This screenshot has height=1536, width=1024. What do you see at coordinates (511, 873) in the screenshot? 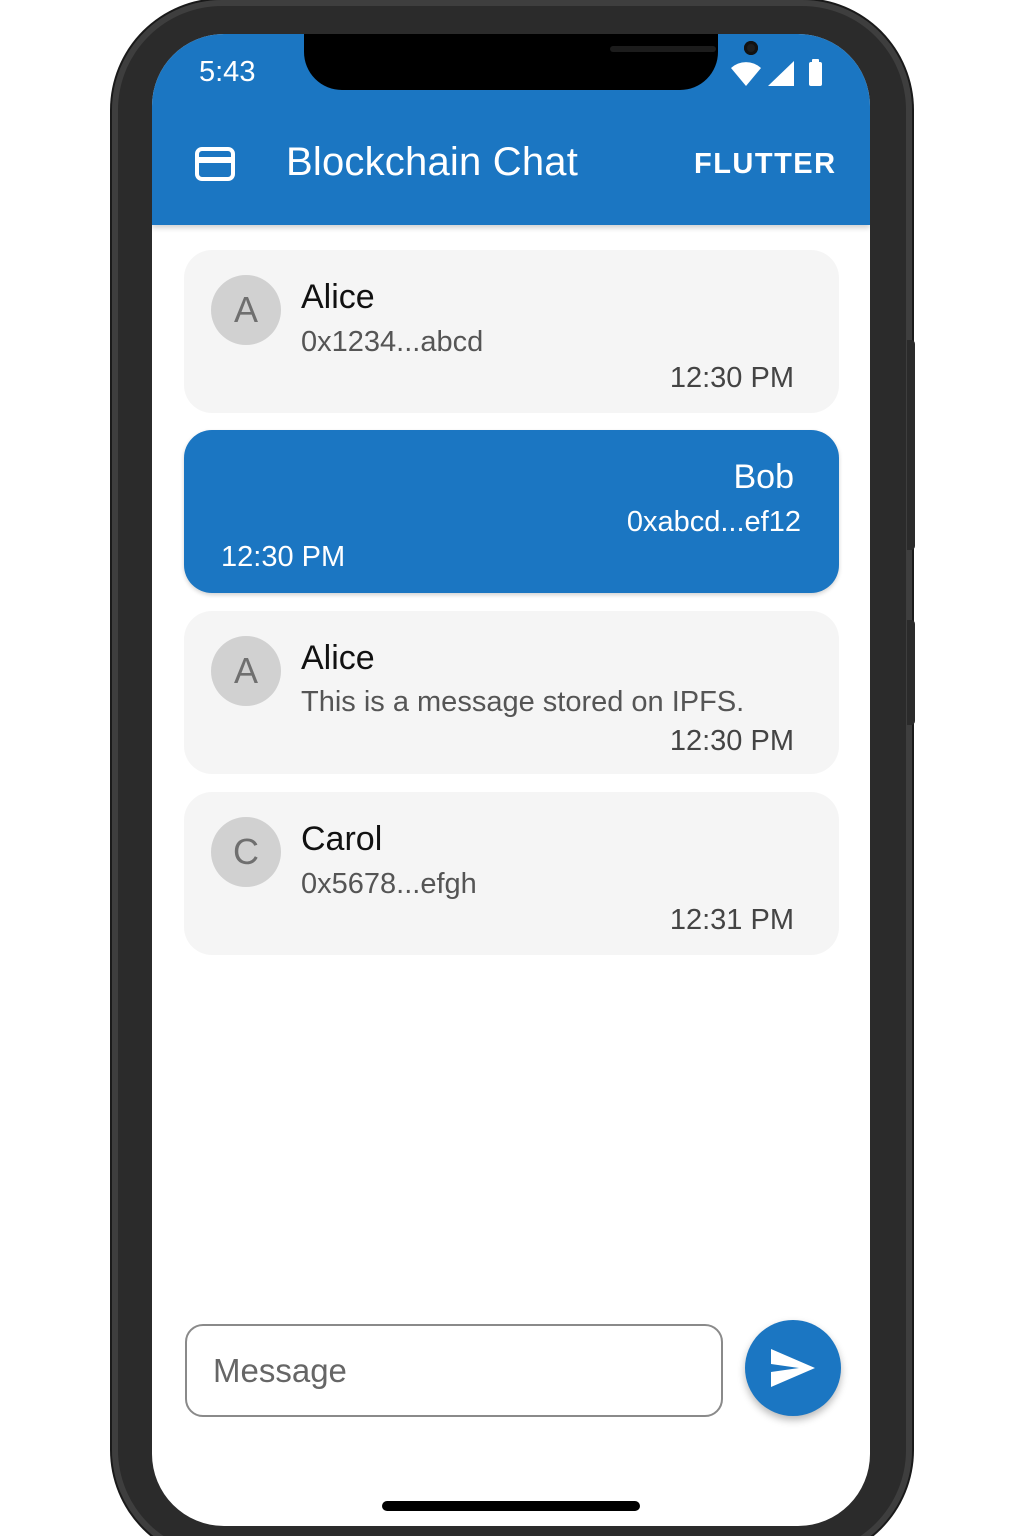
I see `message-bubble: C Carol 0x5678...efgh 12:31 PM` at bounding box center [511, 873].